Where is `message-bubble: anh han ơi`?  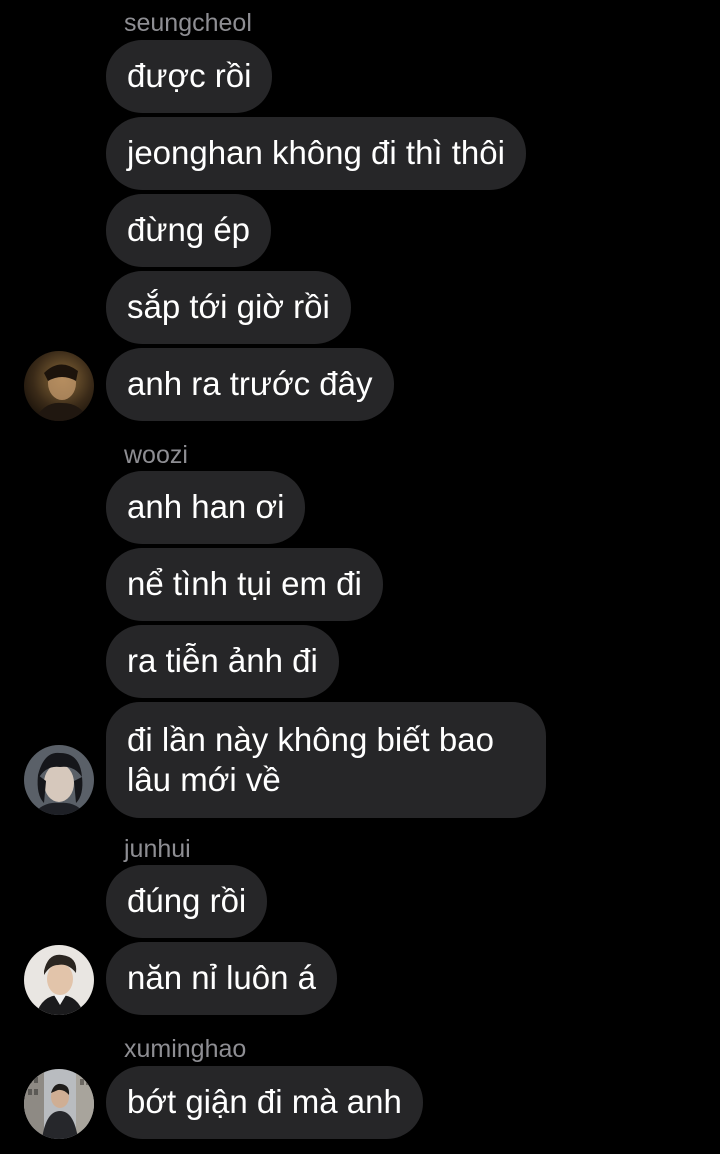 message-bubble: anh han ơi is located at coordinates (206, 507).